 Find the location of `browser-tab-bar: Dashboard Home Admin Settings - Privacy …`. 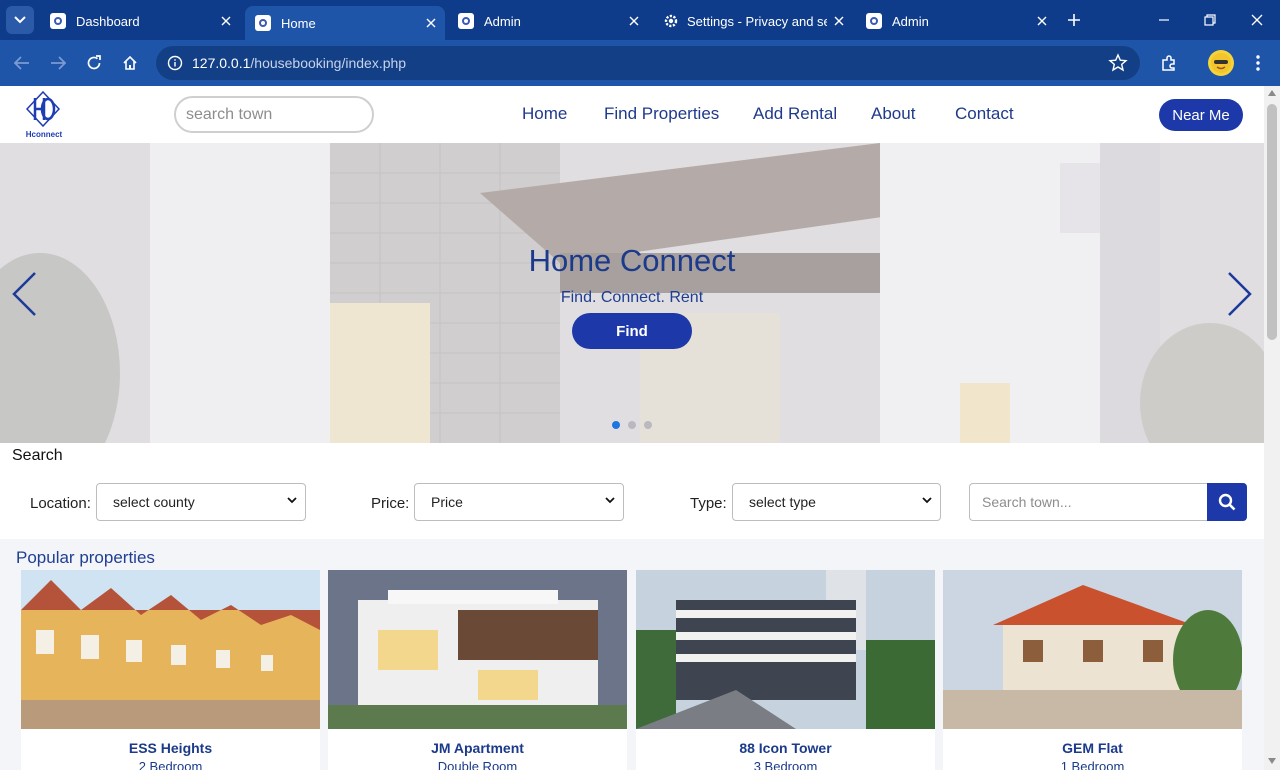

browser-tab-bar: Dashboard Home Admin Settings - Privacy … is located at coordinates (640, 20).